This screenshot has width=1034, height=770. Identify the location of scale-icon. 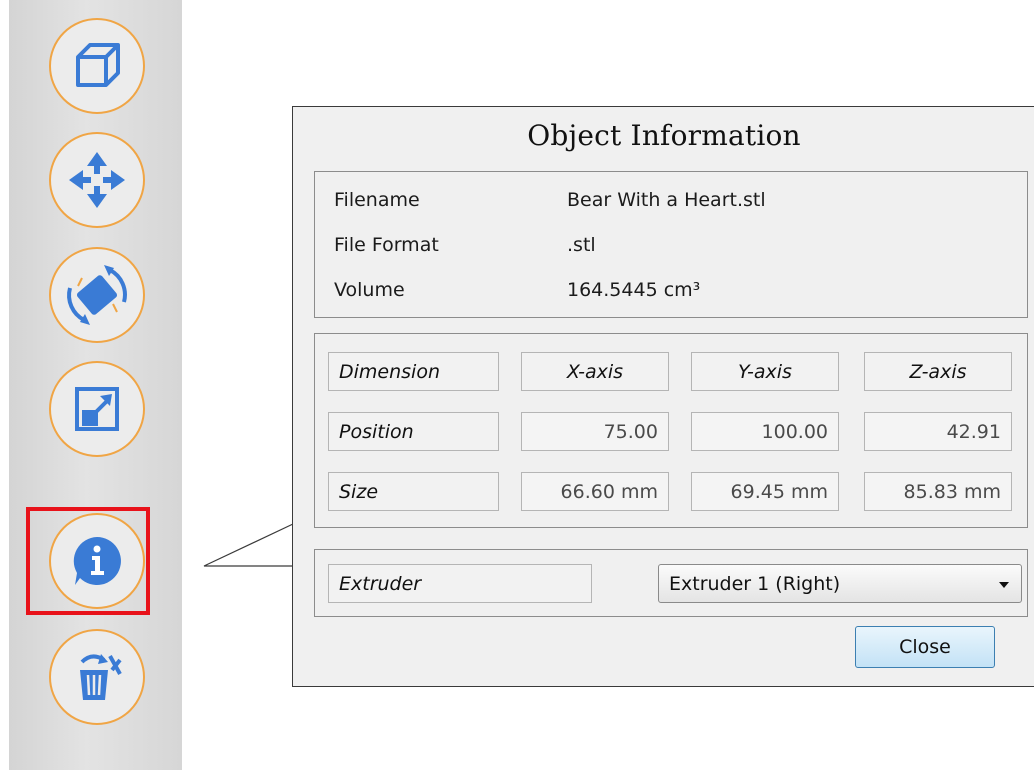
(97, 409).